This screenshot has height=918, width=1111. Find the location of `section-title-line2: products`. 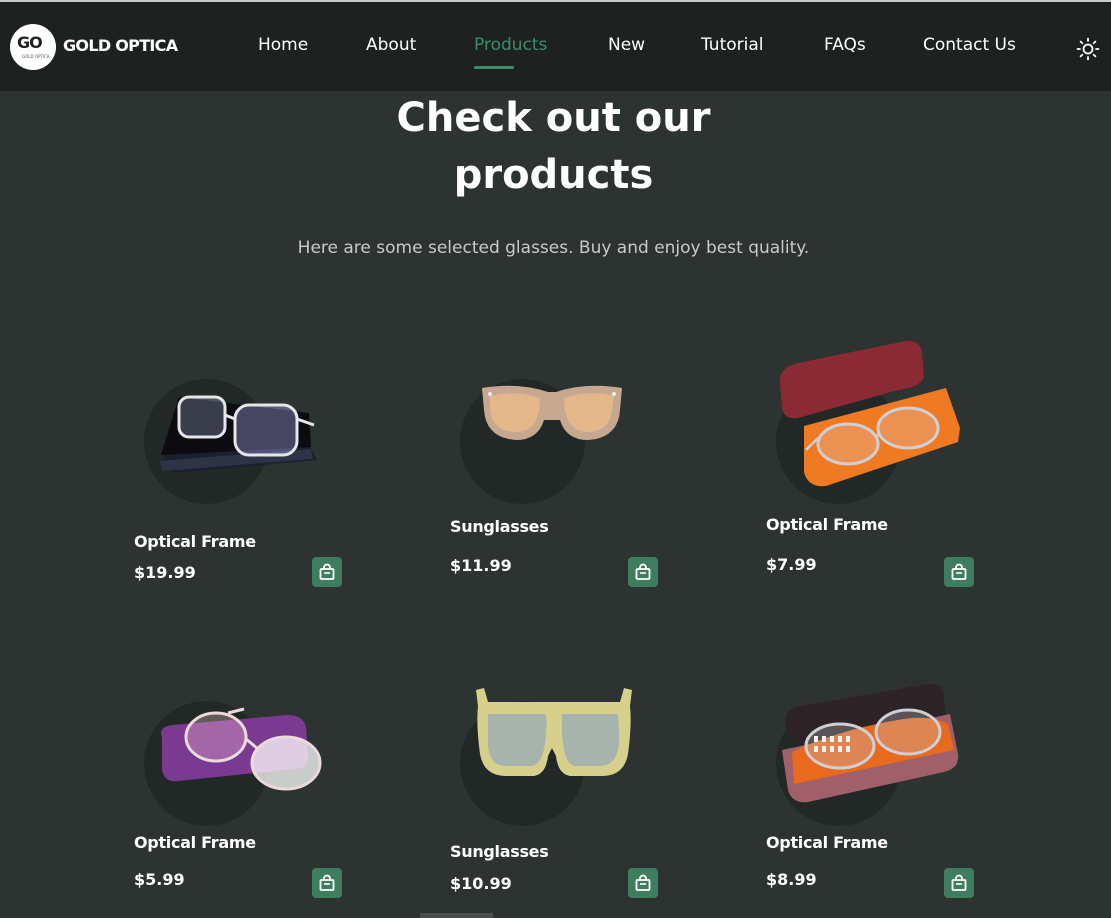

section-title-line2: products is located at coordinates (553, 175).